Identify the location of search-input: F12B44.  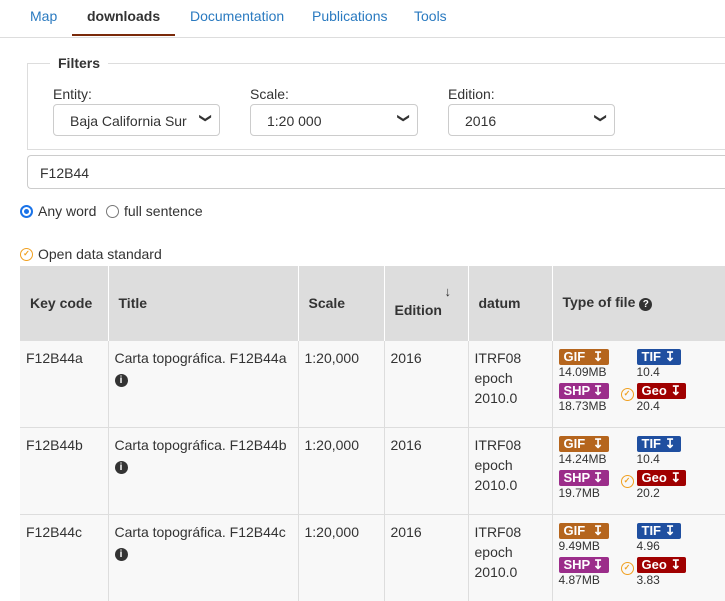
(376, 172).